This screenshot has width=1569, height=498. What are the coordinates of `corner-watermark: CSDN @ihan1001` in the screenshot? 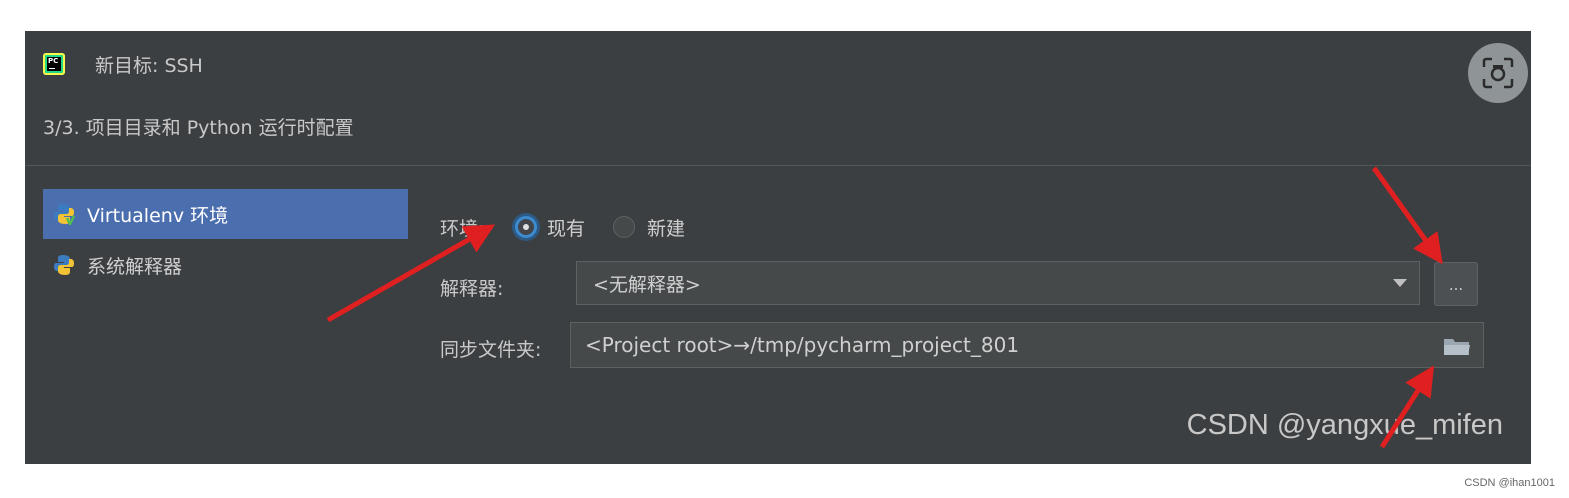 It's located at (1509, 483).